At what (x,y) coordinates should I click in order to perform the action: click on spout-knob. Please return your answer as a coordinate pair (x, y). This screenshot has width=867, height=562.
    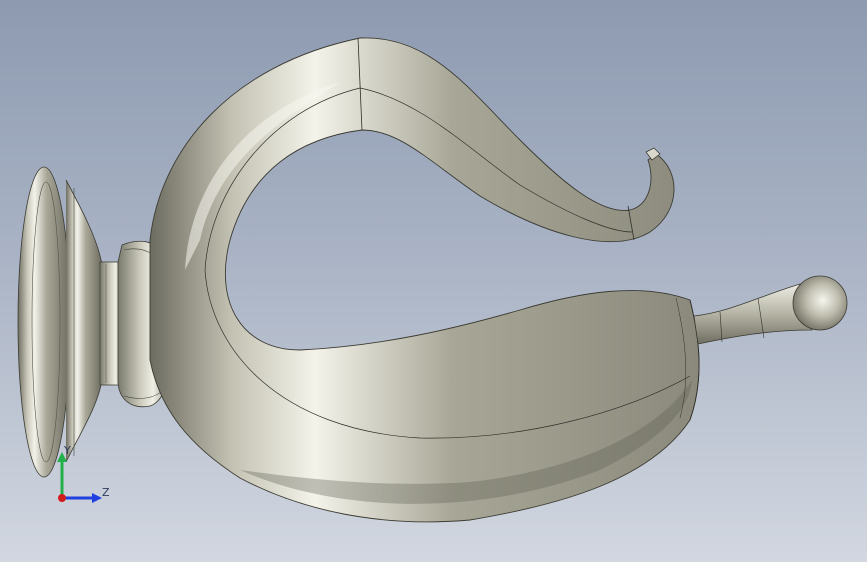
    Looking at the image, I should click on (820, 303).